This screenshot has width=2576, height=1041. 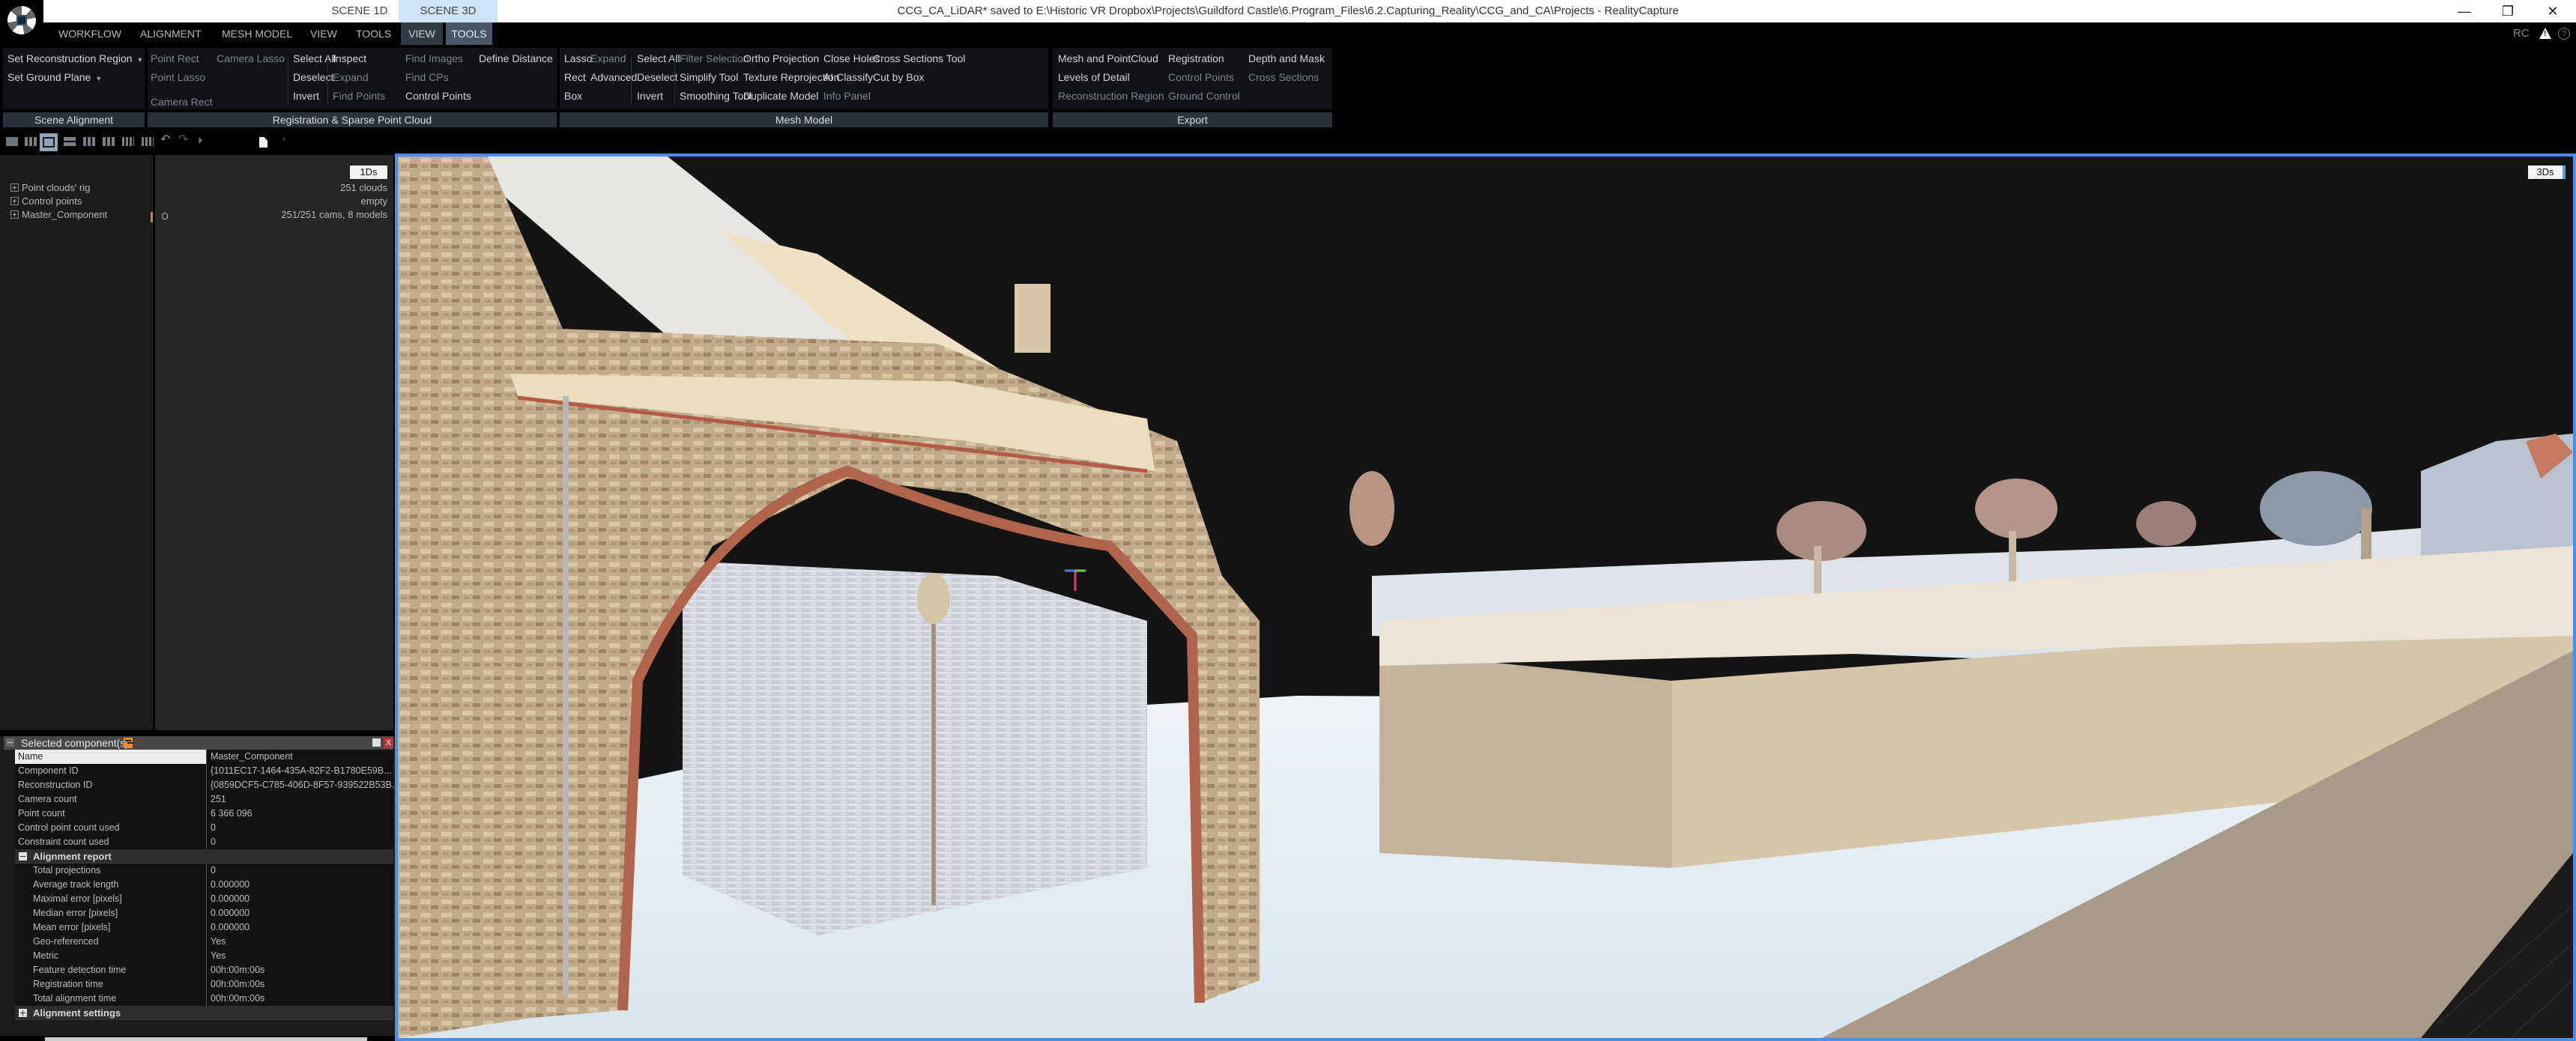 I want to click on deselect-mesh-button: Deselect, so click(x=657, y=77).